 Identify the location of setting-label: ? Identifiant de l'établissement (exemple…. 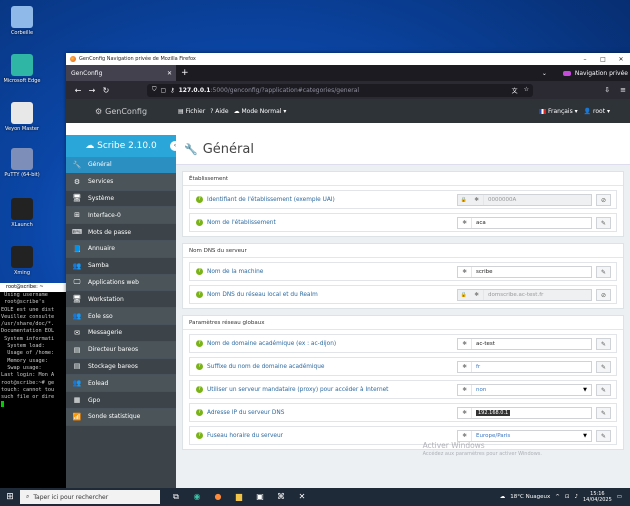
(262, 199).